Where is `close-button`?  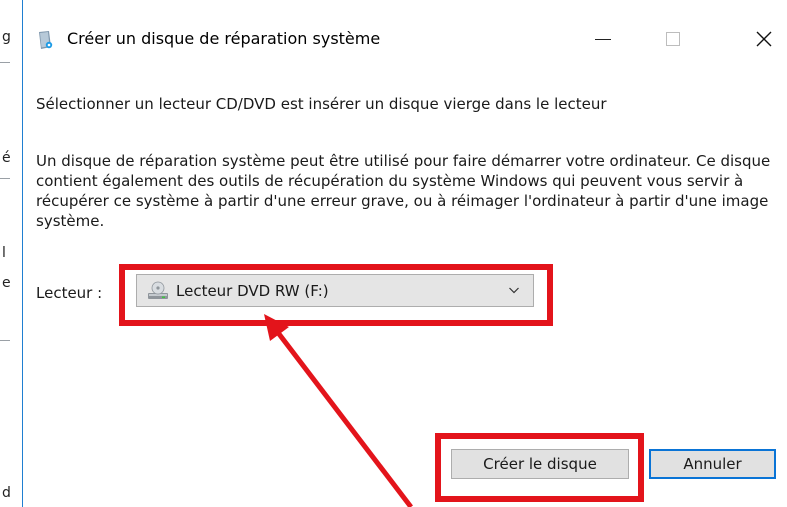 close-button is located at coordinates (764, 39).